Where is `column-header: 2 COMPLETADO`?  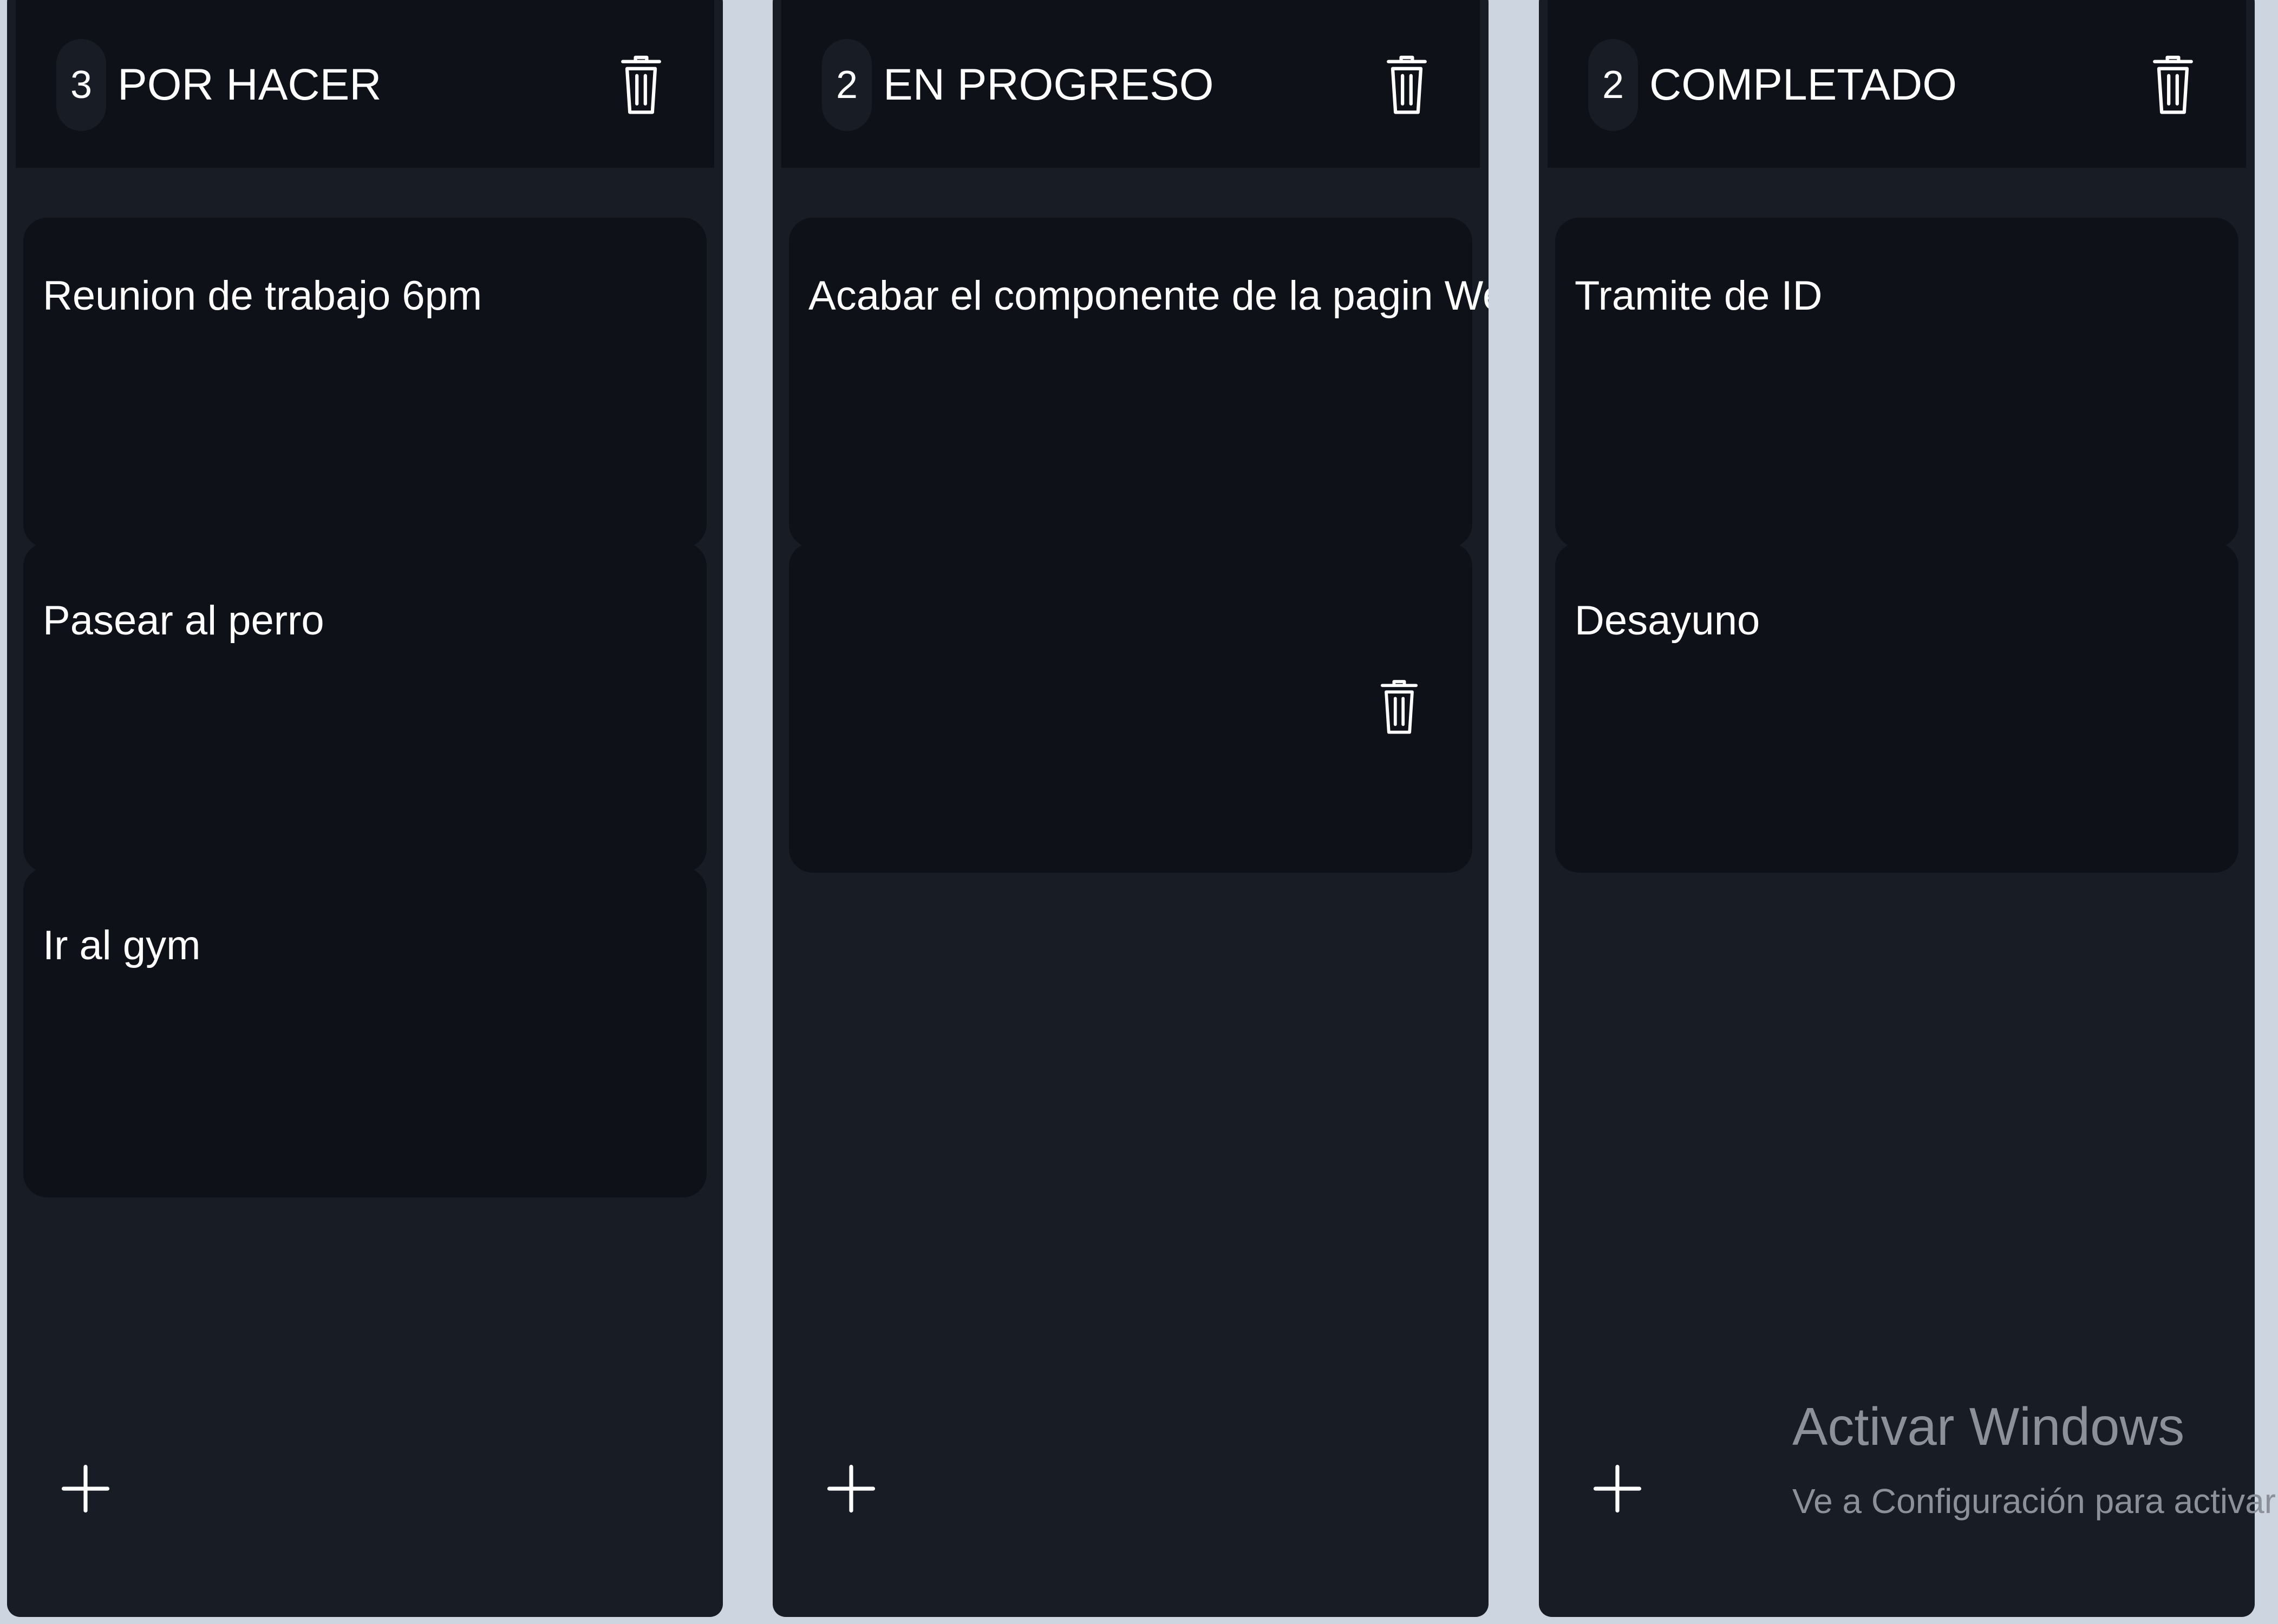
column-header: 2 COMPLETADO is located at coordinates (1897, 84).